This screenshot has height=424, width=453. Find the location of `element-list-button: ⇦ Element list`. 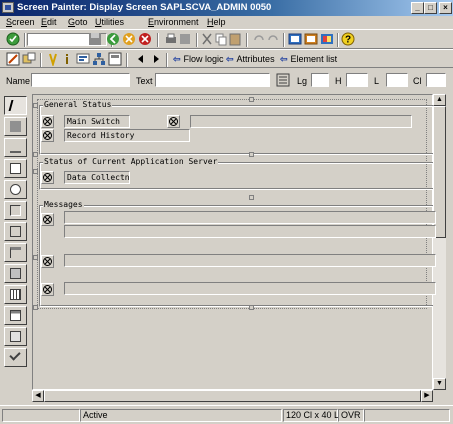

element-list-button: ⇦ Element list is located at coordinates (308, 59).